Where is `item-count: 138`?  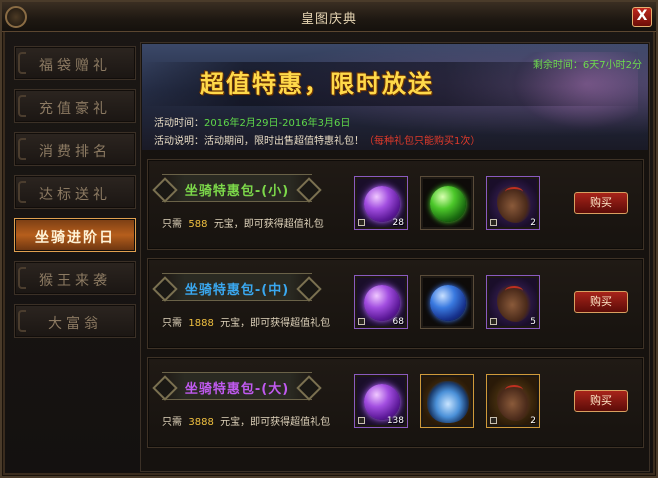
item-count: 138 is located at coordinates (395, 421).